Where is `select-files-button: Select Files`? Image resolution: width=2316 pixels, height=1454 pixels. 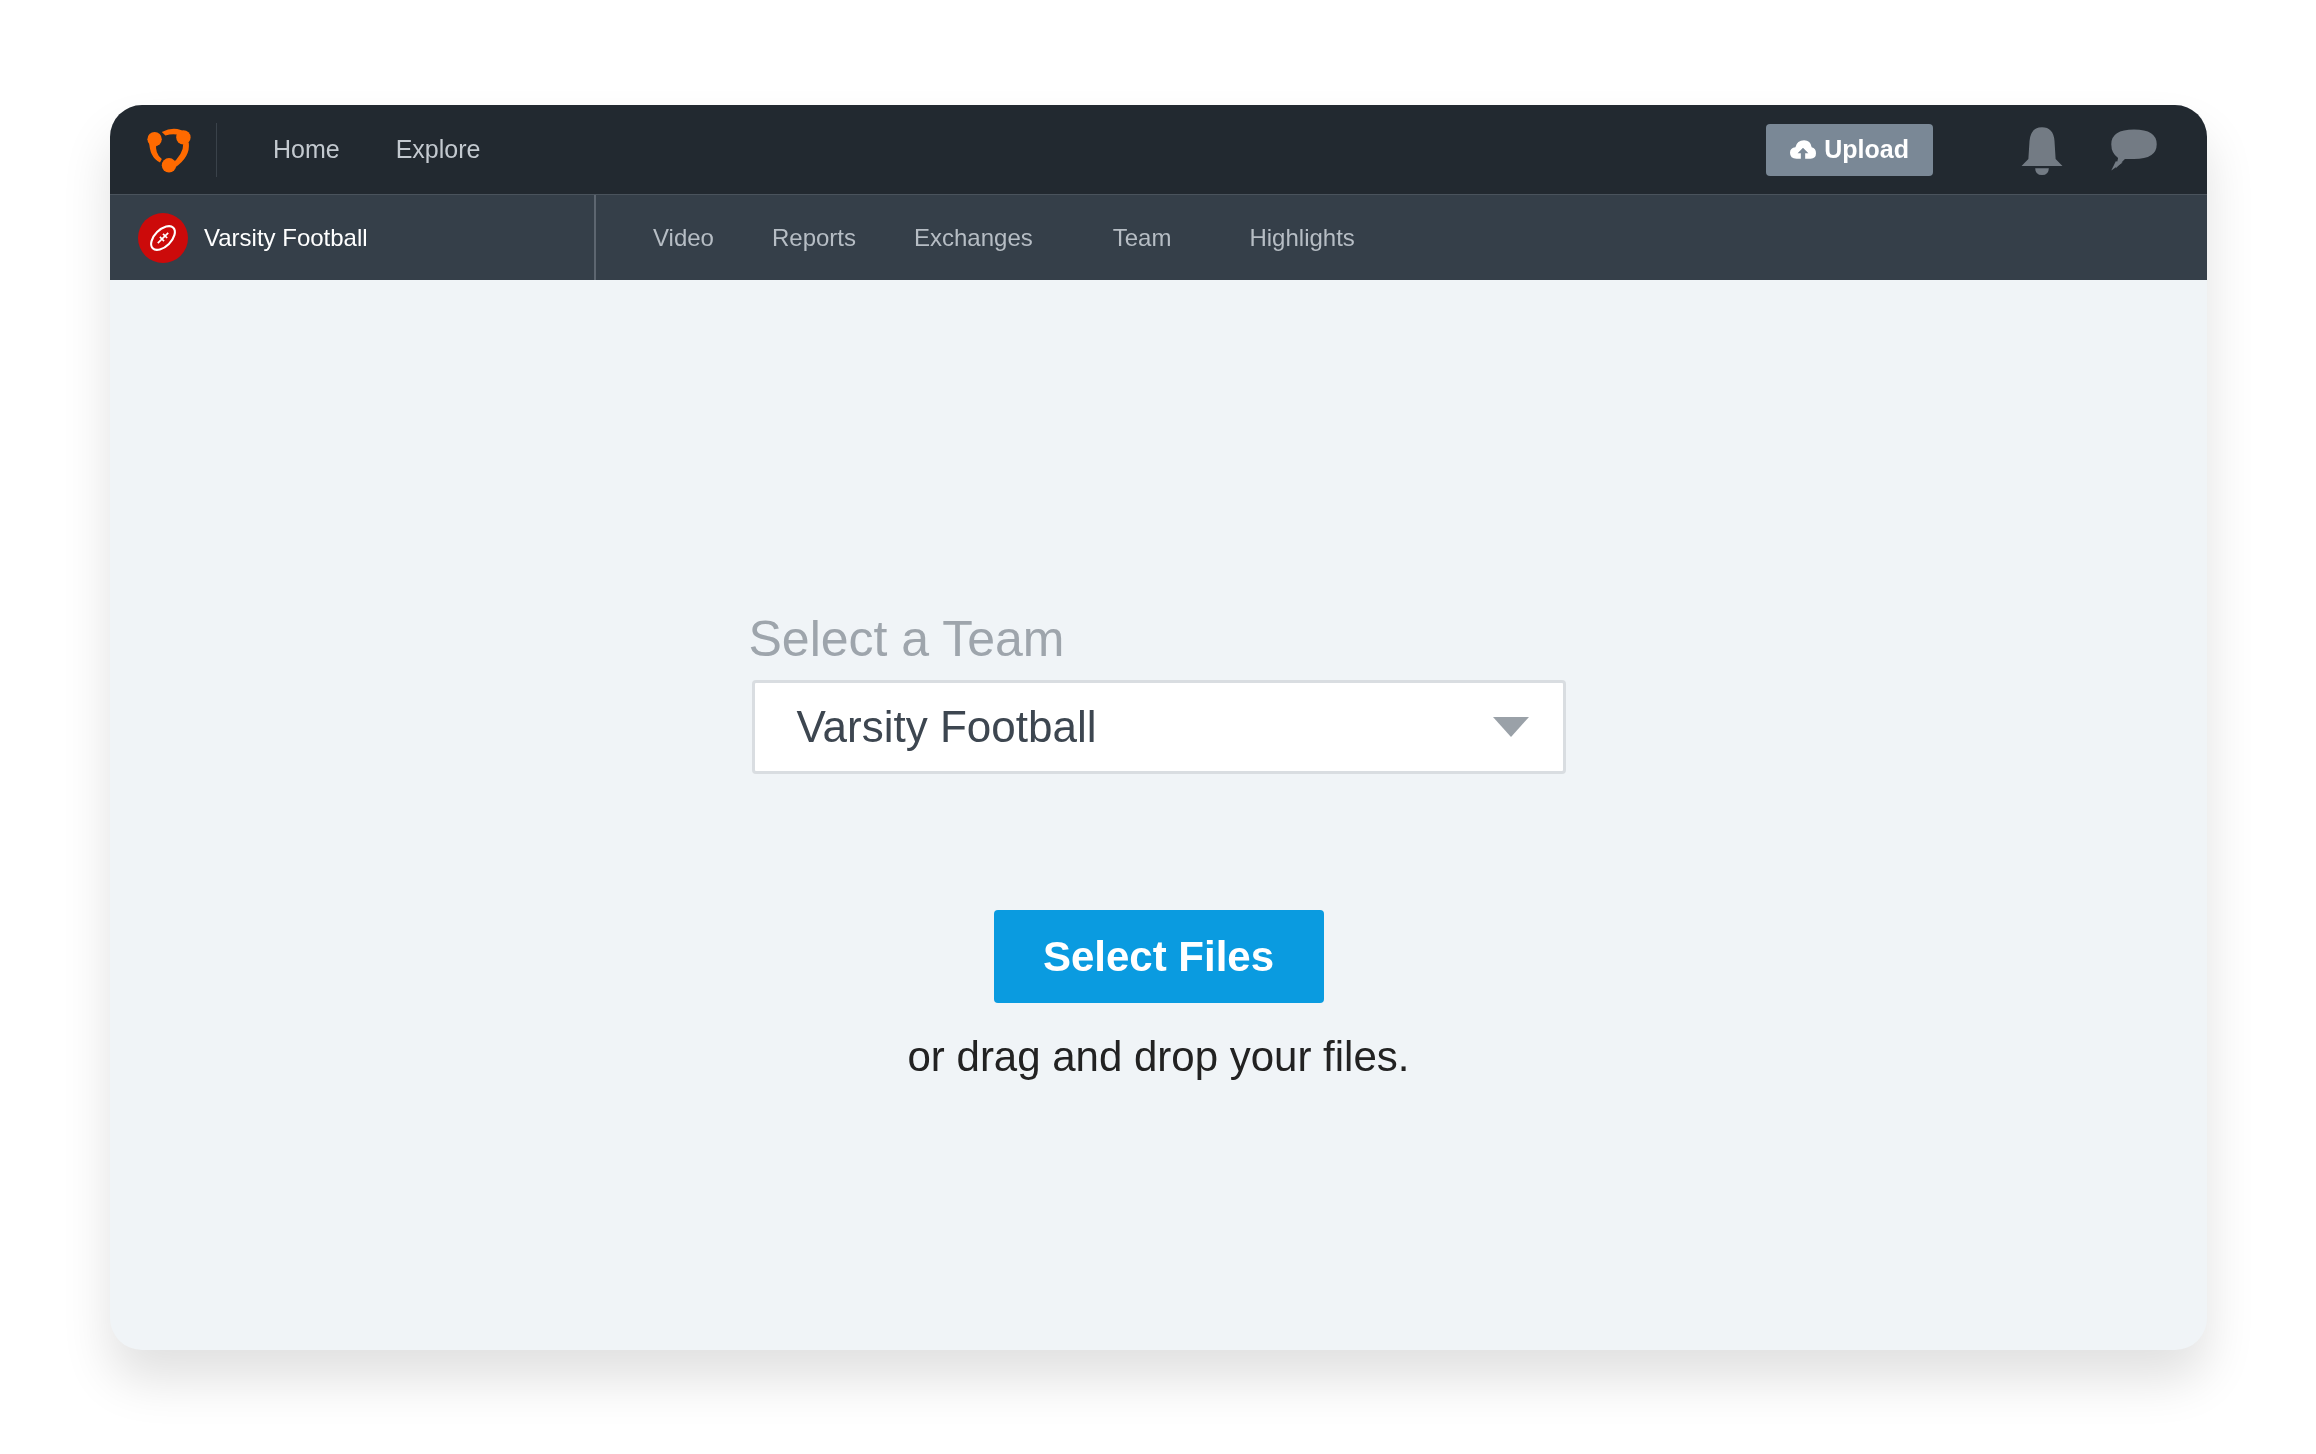
select-files-button: Select Files is located at coordinates (1158, 956).